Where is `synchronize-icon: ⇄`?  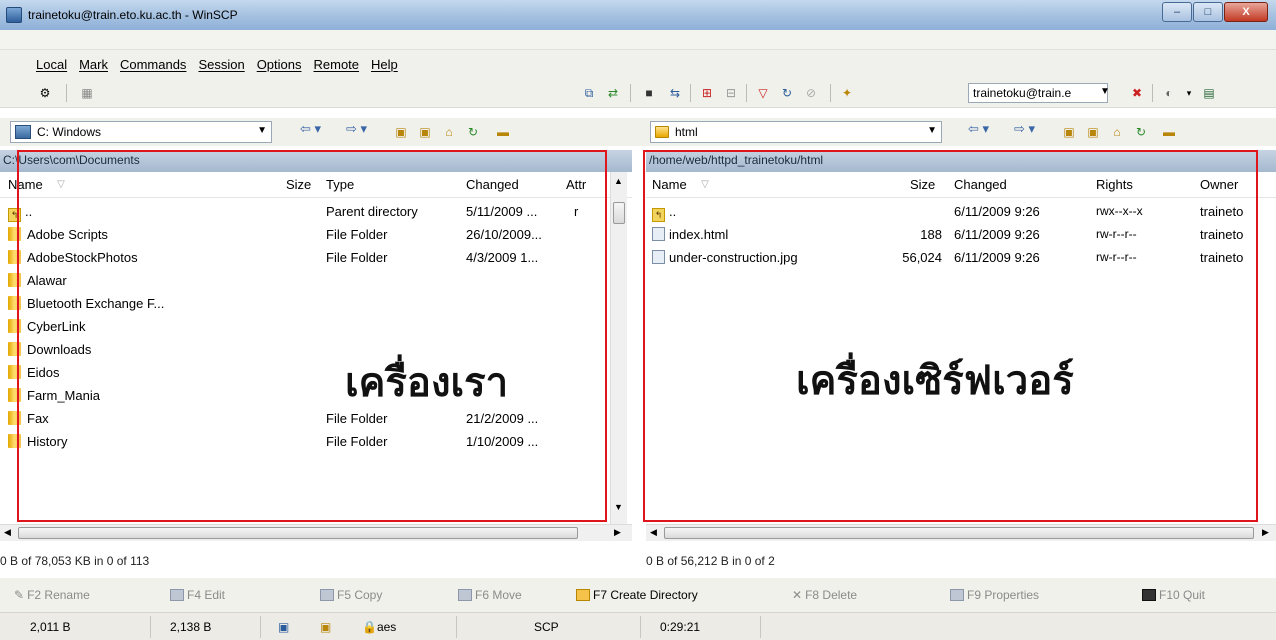
synchronize-icon: ⇄ is located at coordinates (613, 93).